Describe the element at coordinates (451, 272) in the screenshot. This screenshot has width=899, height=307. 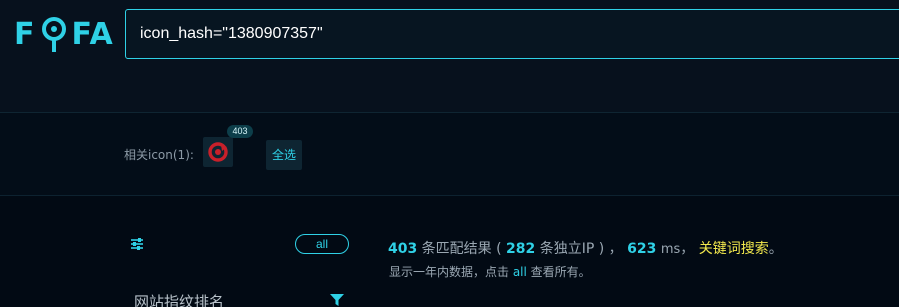
I see `note-prefix: 显示一年内数据，点击` at that location.